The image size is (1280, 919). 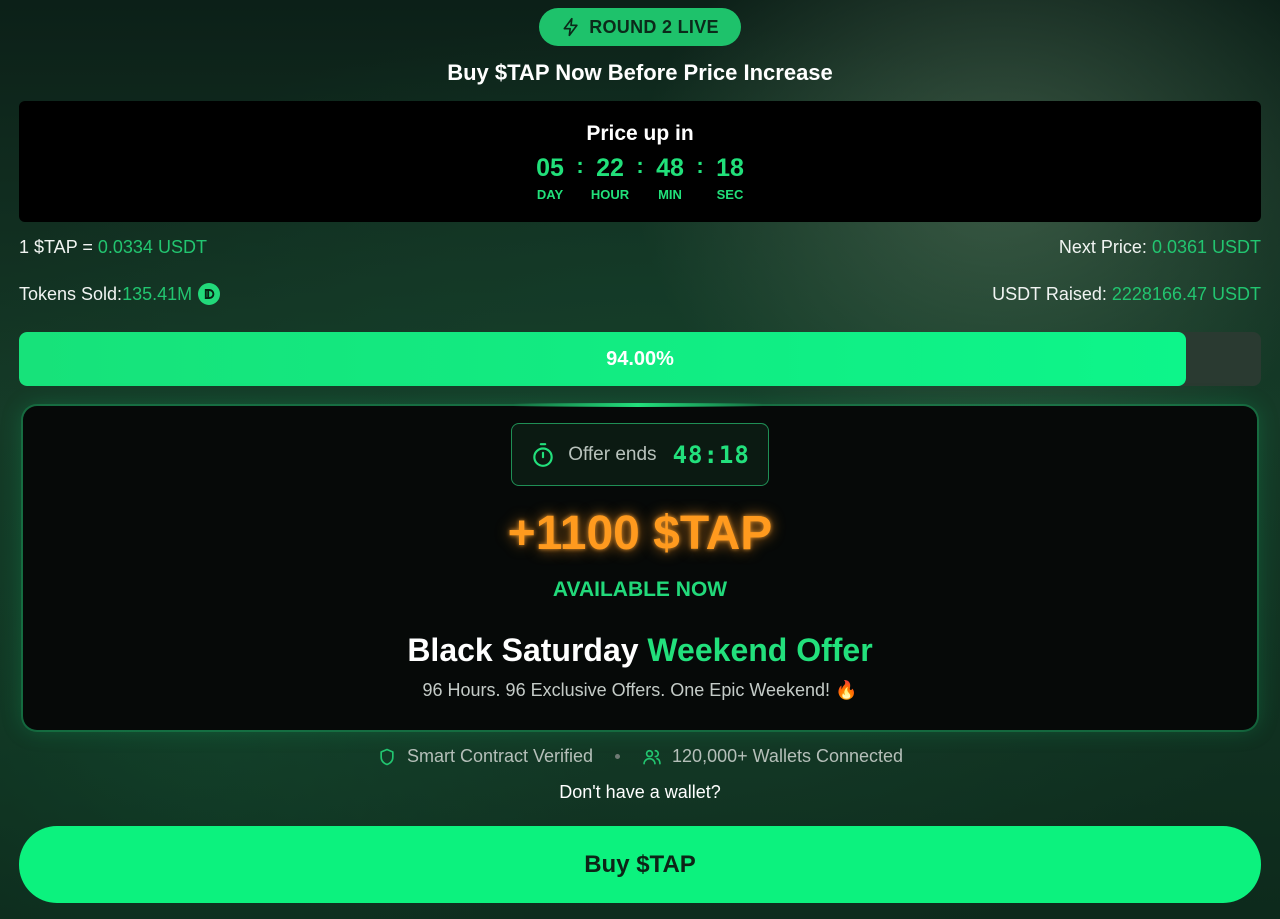 I want to click on current-price-value: 0.0334 USDT, so click(x=152, y=247).